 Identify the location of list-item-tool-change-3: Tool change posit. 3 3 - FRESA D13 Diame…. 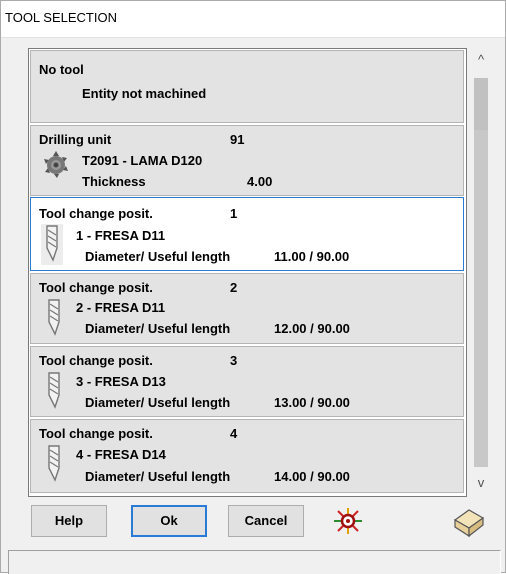
(247, 381).